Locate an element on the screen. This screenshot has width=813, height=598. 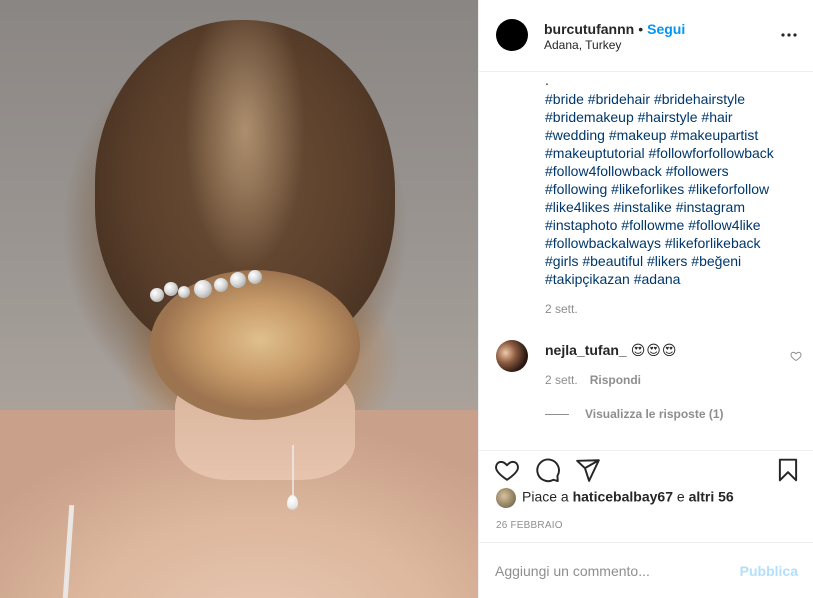
photo-hair-pin is located at coordinates (207, 288).